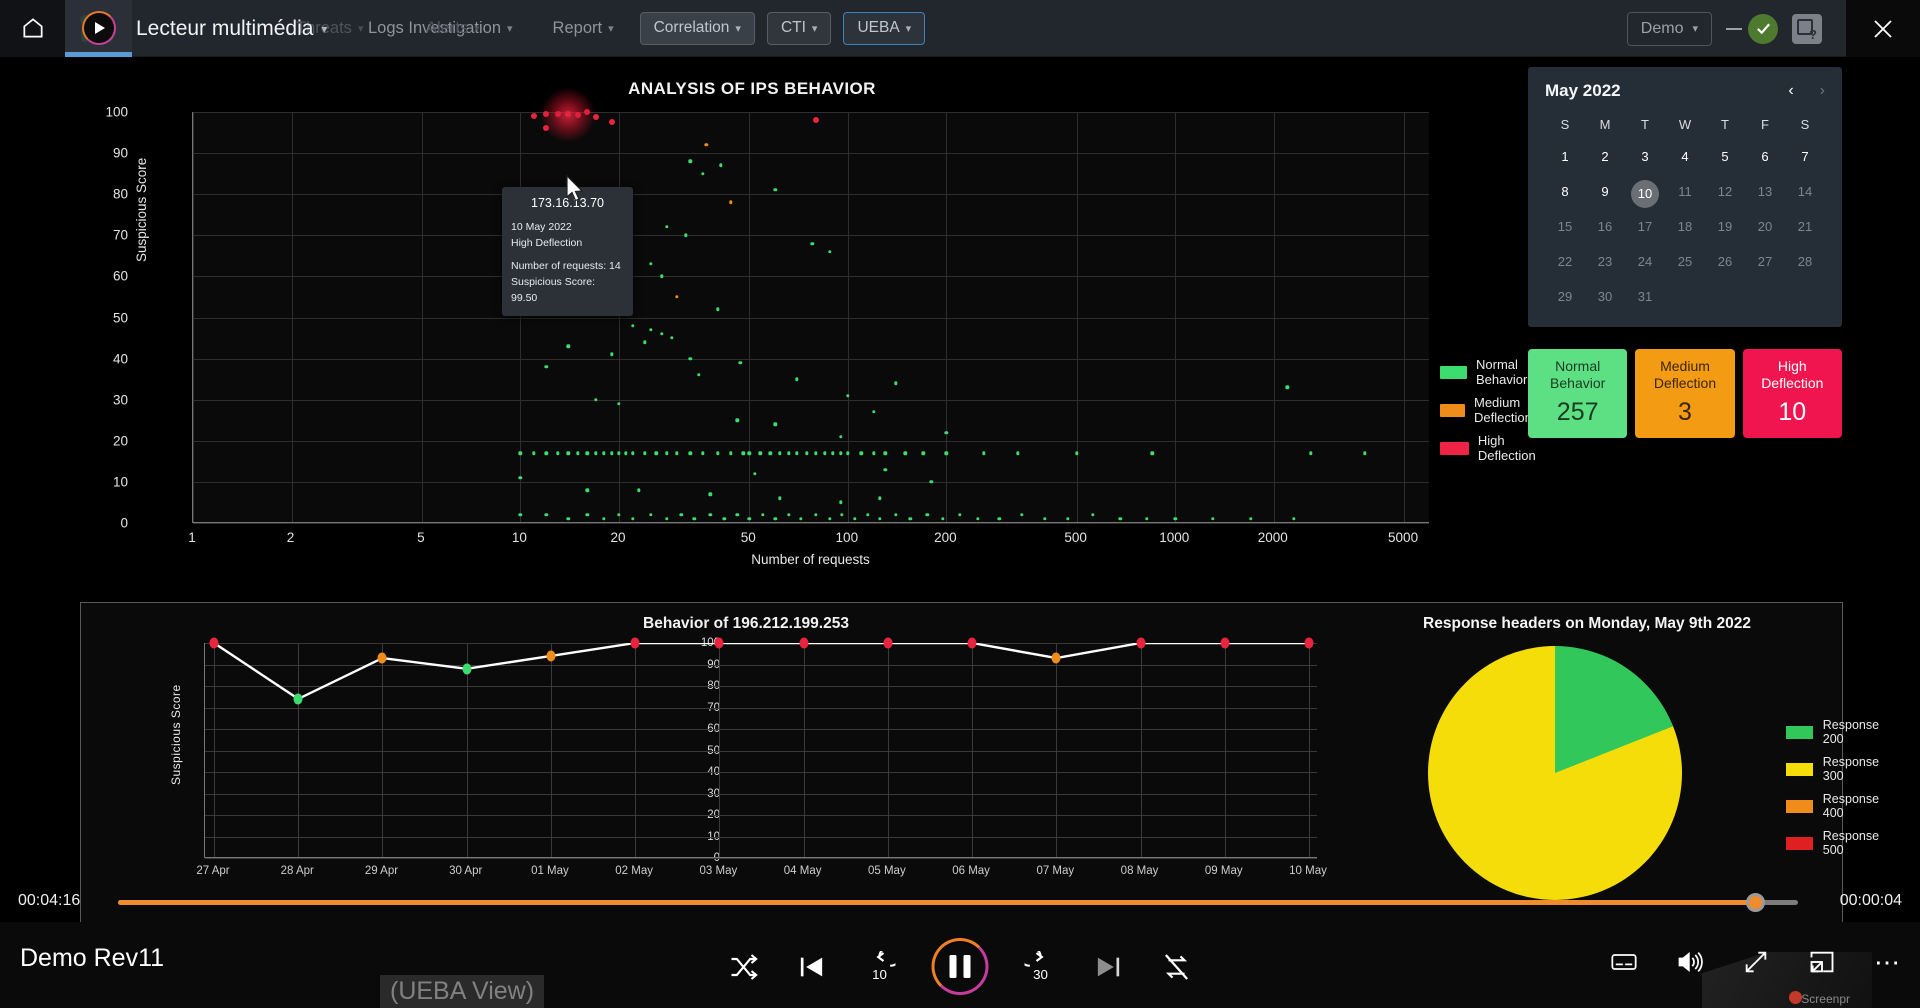 The height and width of the screenshot is (1008, 1920). Describe the element at coordinates (960, 966) in the screenshot. I see `pause-button` at that location.